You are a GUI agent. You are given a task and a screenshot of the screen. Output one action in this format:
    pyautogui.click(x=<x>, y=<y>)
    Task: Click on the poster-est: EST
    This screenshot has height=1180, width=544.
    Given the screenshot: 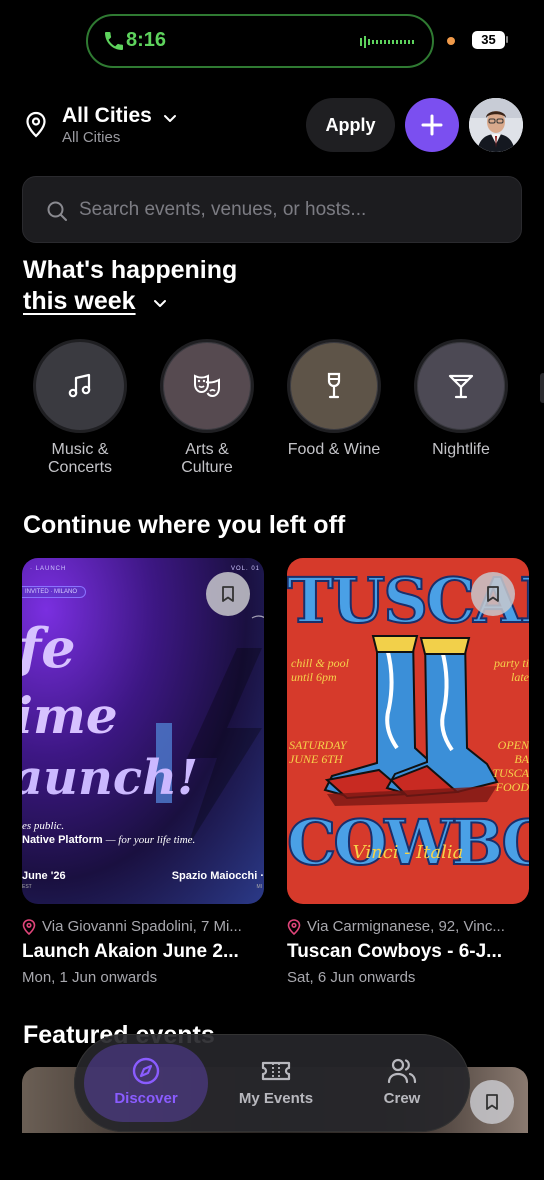 What is the action you would take?
    pyautogui.click(x=27, y=887)
    